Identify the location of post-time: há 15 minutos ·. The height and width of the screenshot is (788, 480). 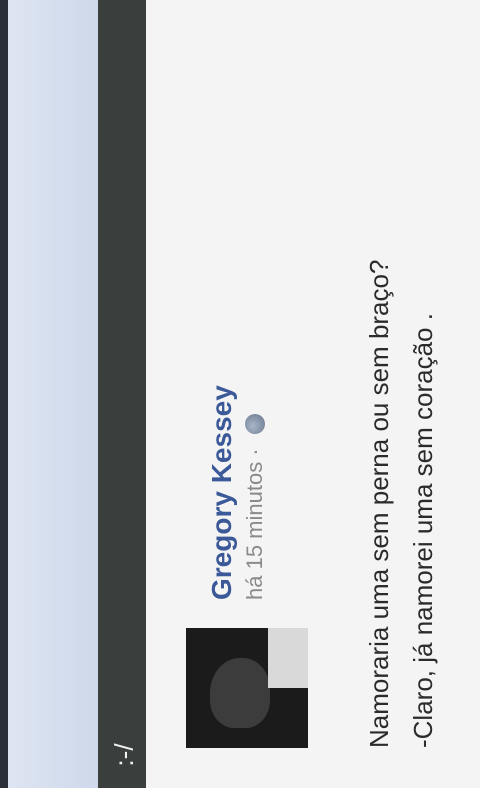
(255, 524).